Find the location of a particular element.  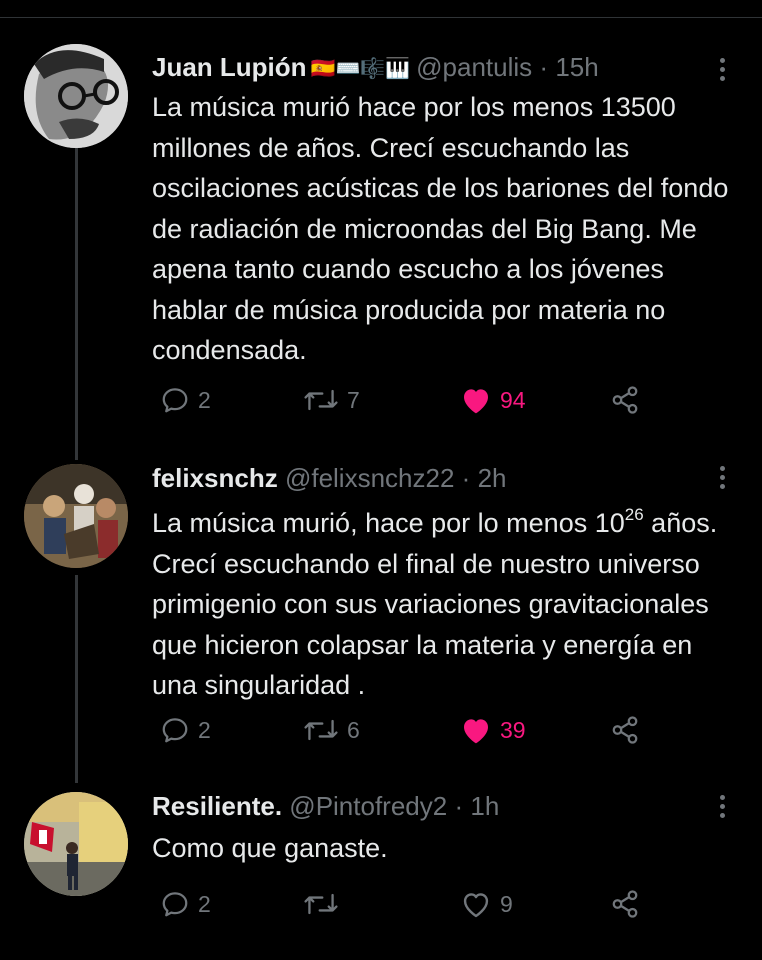

tweet-actions: 2 9 is located at coordinates (381, 904).